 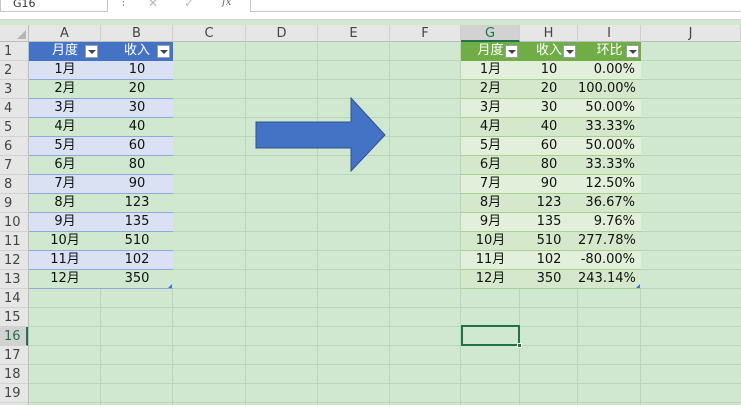 I want to click on table-cell: 277.78%, so click(x=609, y=241).